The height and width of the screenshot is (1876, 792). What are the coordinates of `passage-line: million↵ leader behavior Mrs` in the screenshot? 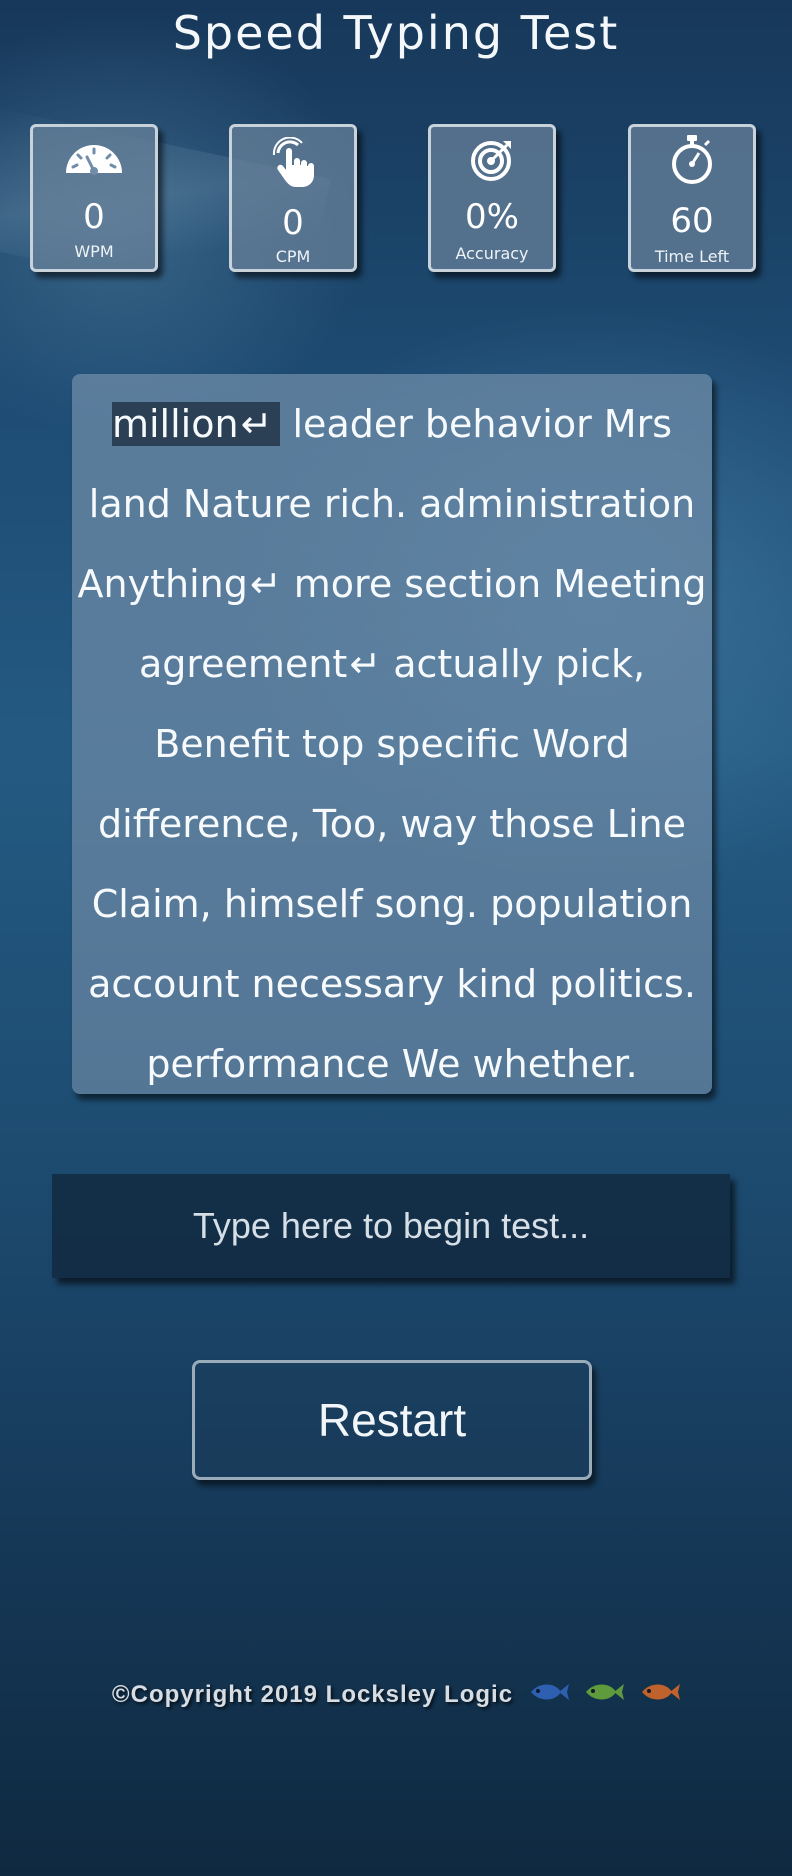 It's located at (391, 424).